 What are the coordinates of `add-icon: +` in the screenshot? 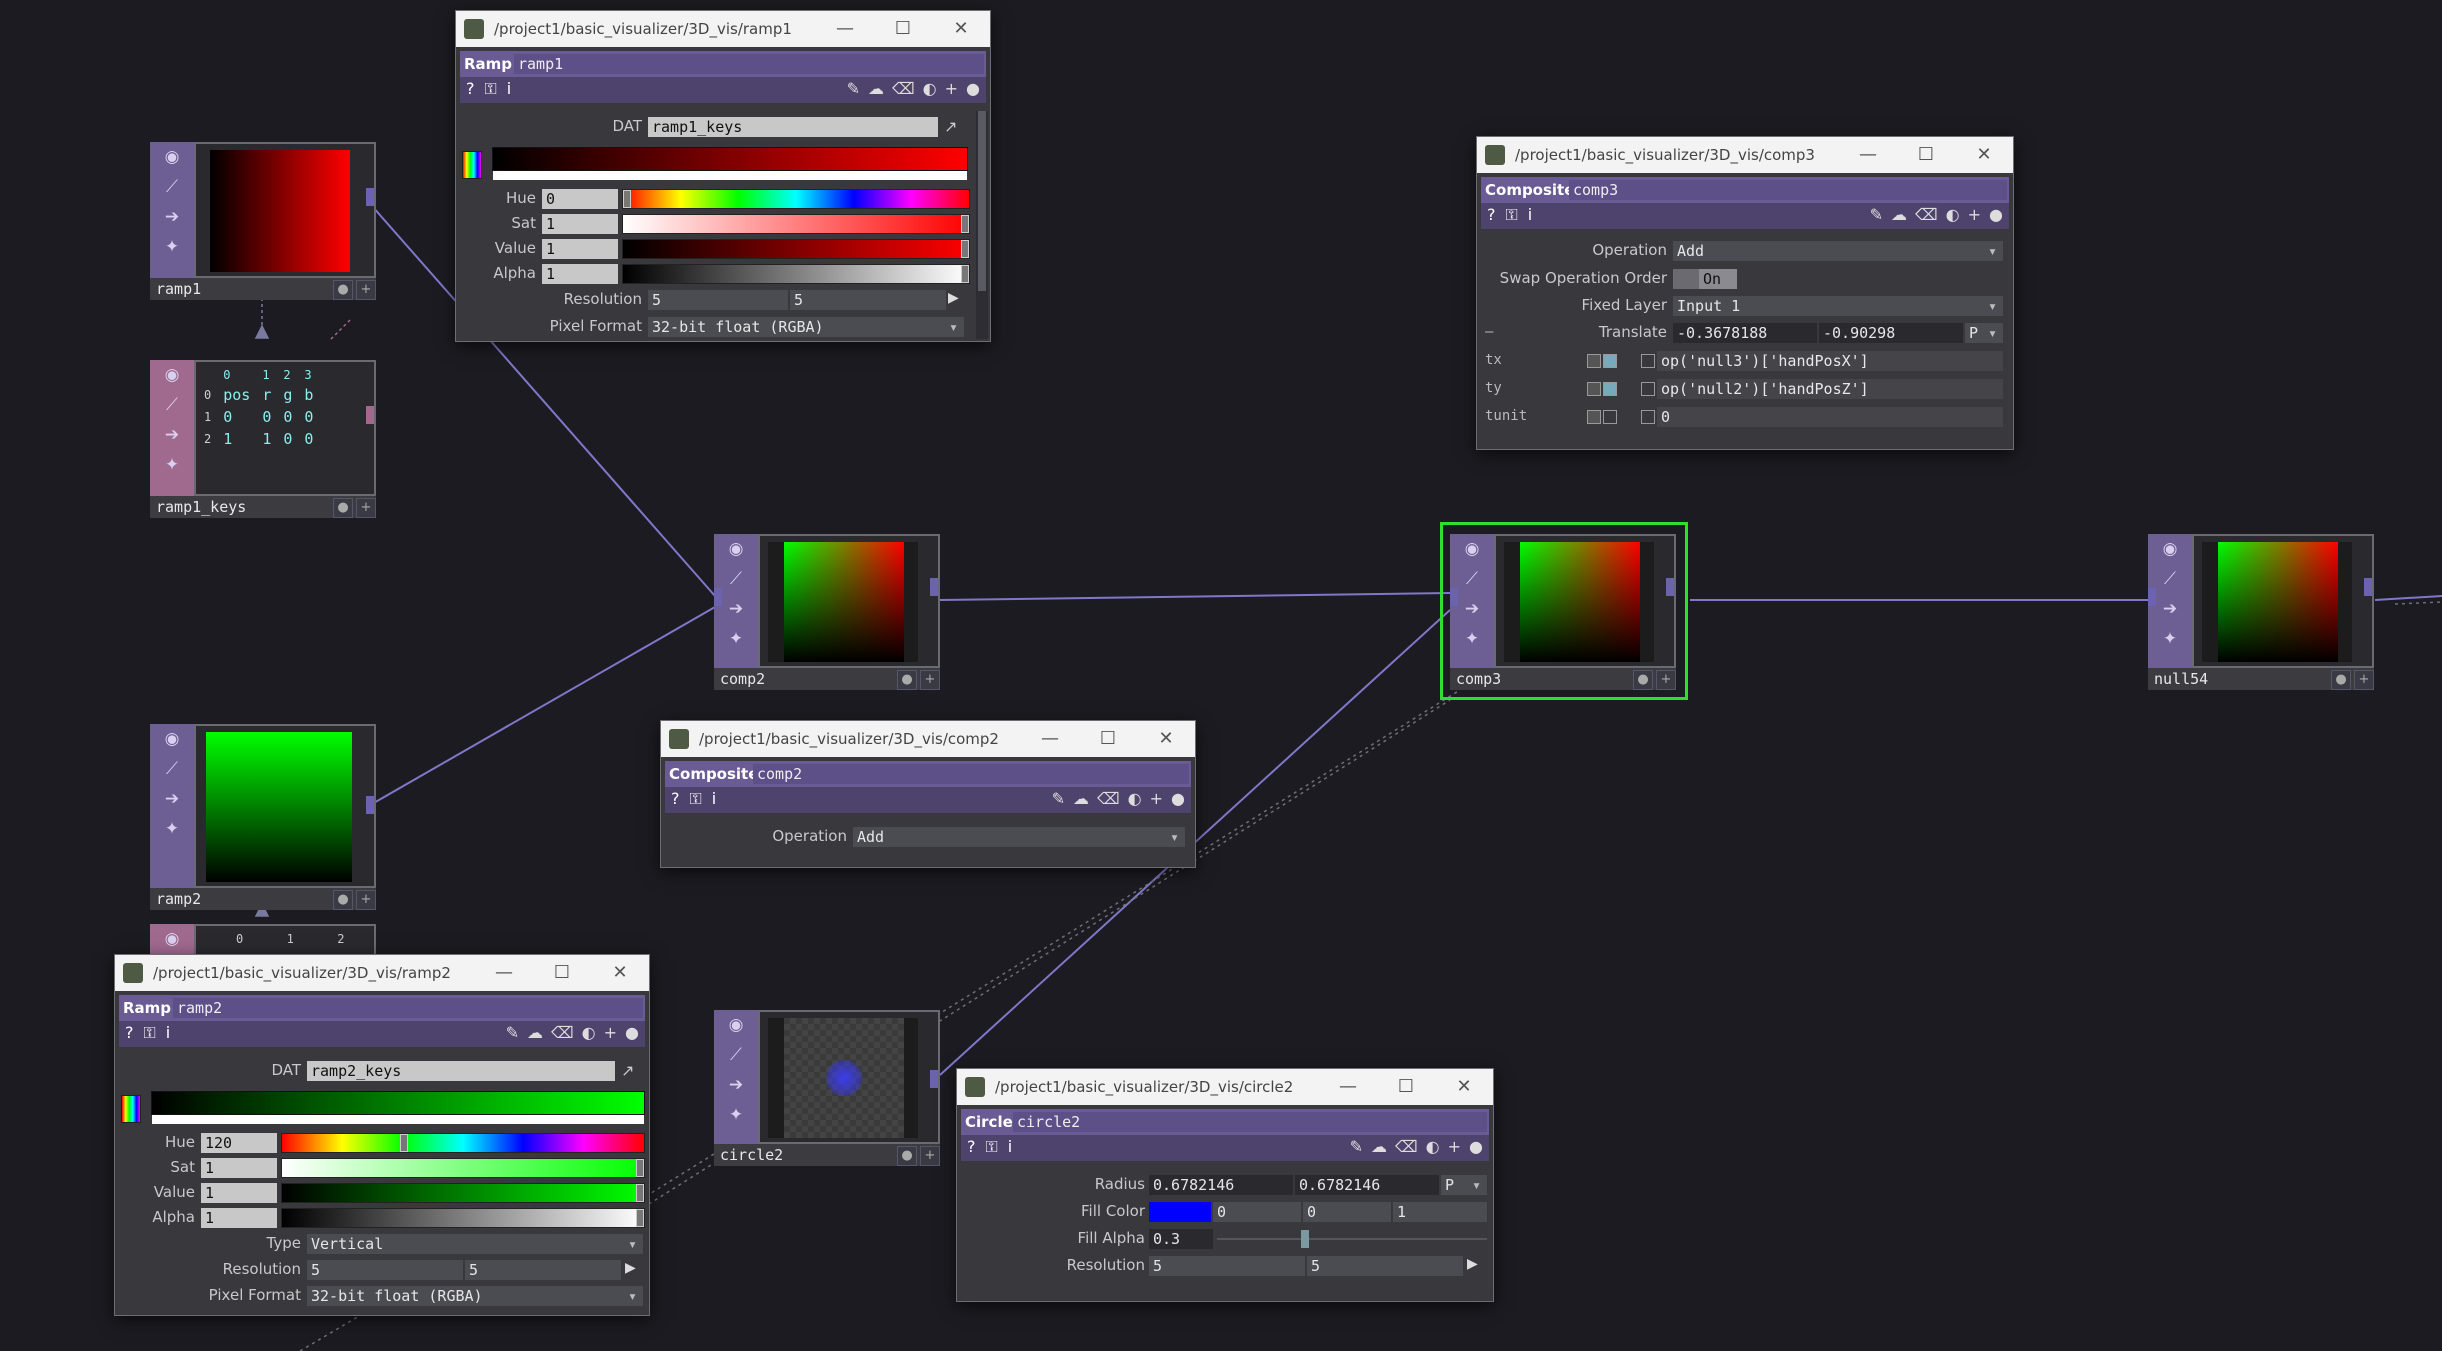 It's located at (1156, 798).